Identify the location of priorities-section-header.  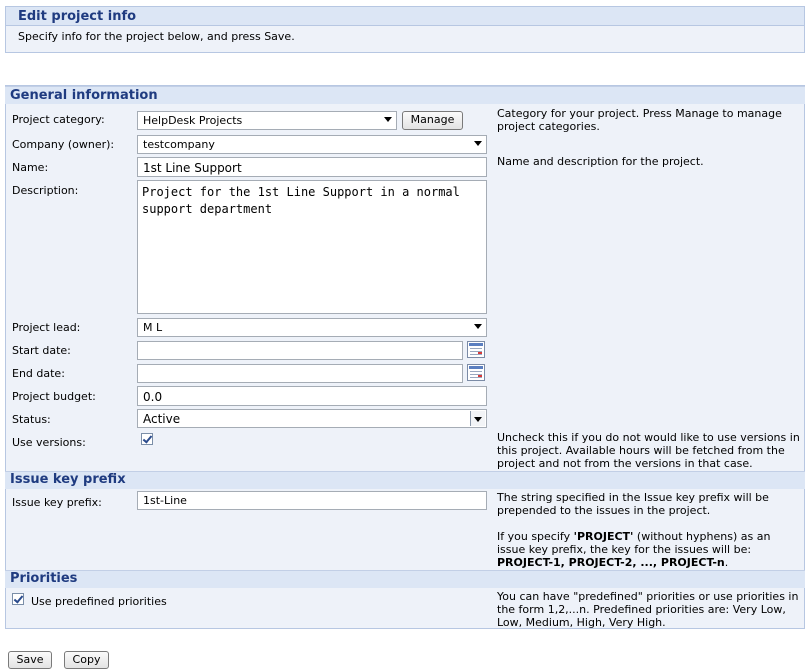
(405, 579).